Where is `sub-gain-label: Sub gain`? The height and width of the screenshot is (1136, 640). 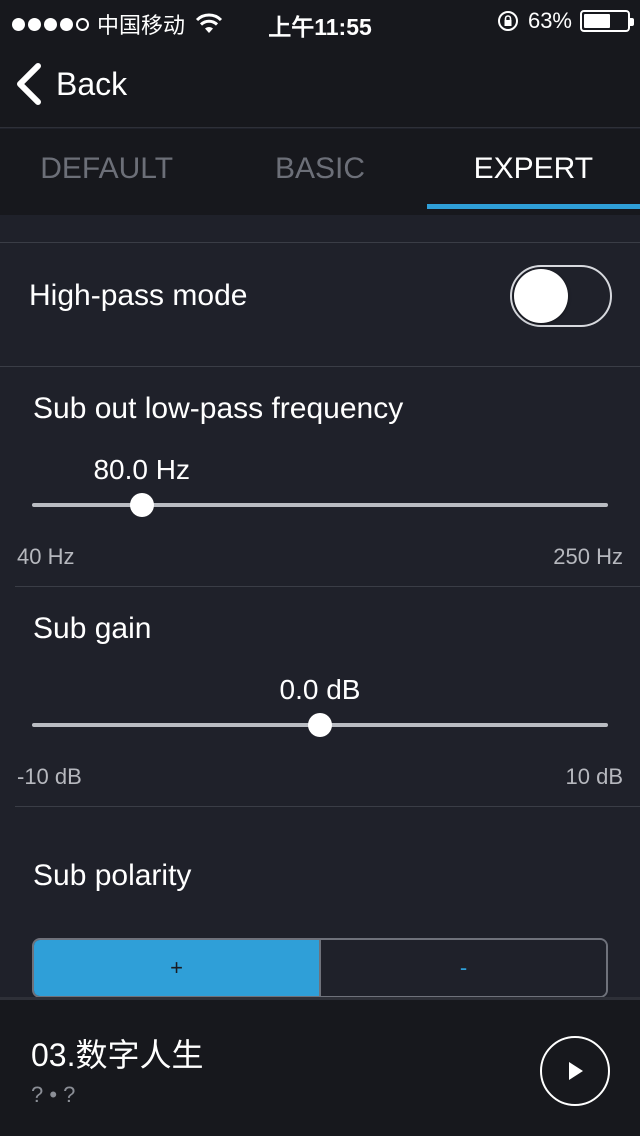
sub-gain-label: Sub gain is located at coordinates (92, 628).